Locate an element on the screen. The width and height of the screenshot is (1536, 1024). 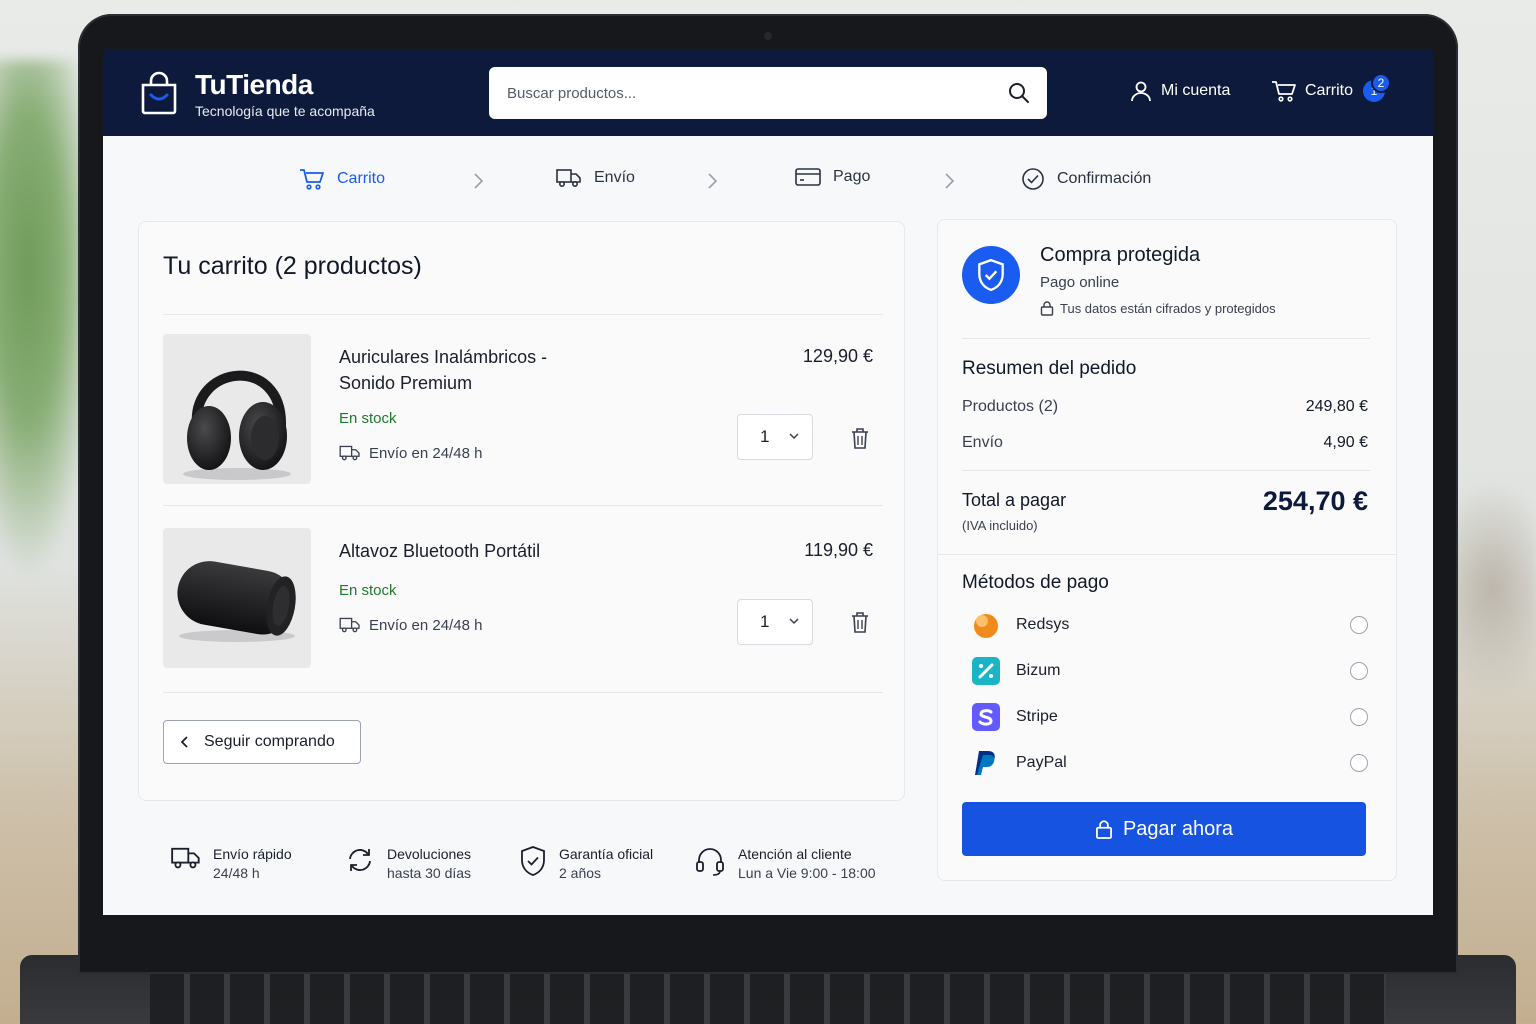
step-confirmation: Confirmación is located at coordinates (1086, 179).